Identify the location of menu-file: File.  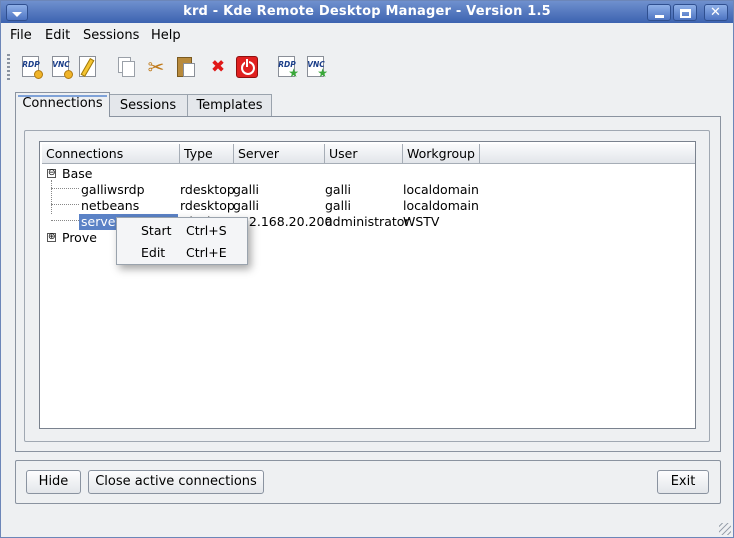
(21, 35).